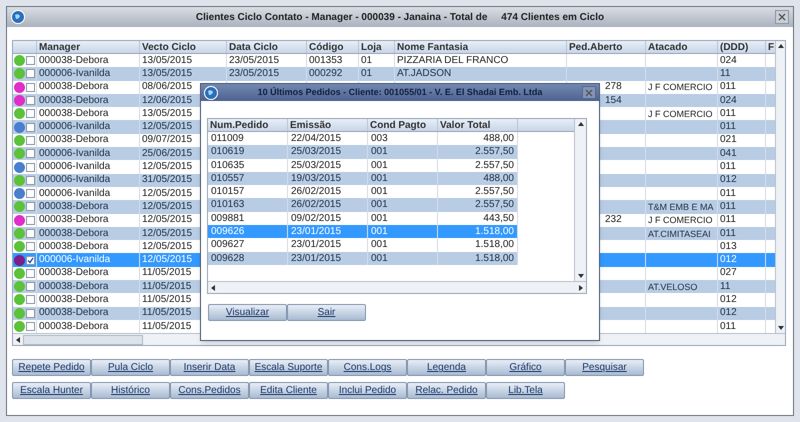 This screenshot has width=800, height=422. I want to click on table-cell-text: 001353, so click(326, 60).